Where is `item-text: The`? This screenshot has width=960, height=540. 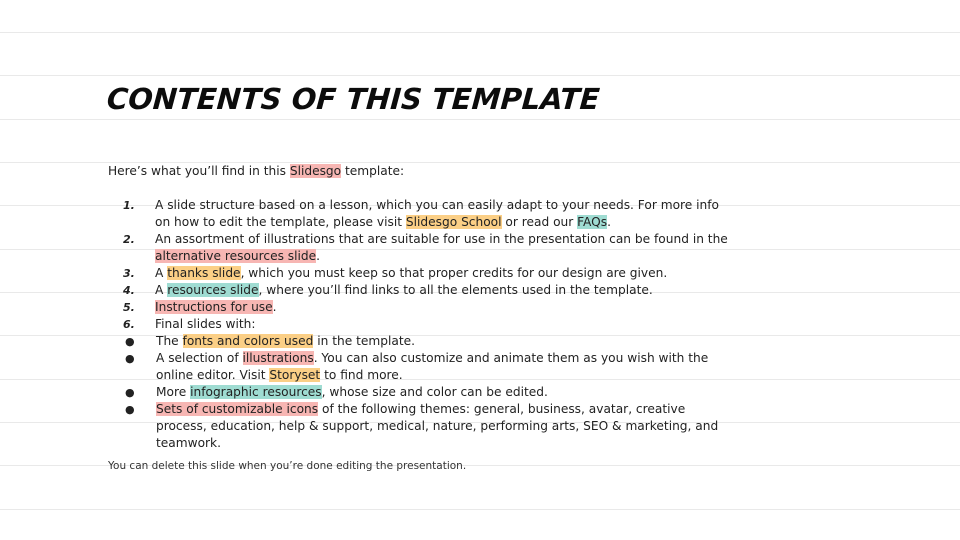 item-text: The is located at coordinates (169, 341).